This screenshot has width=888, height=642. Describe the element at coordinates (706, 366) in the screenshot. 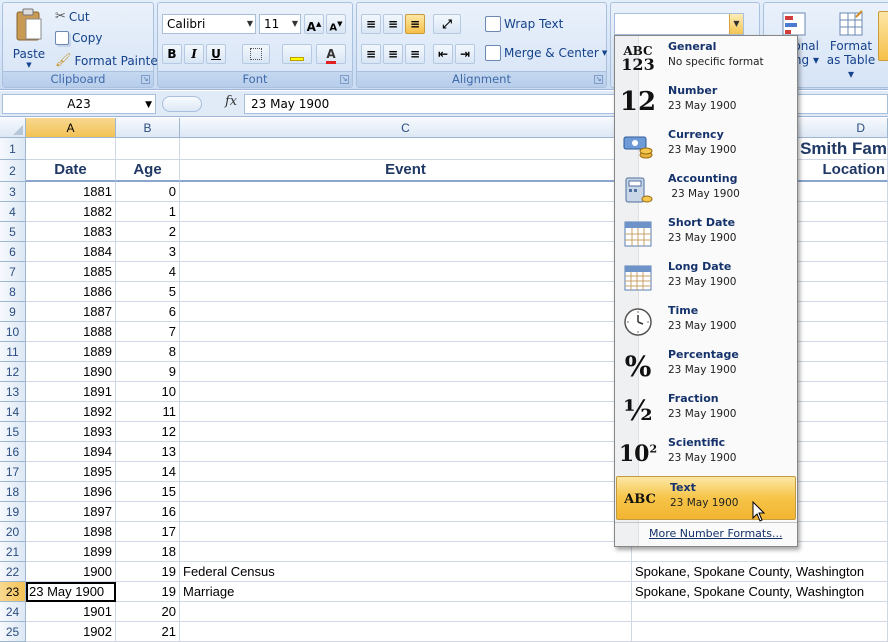

I see `number-format-item-percentage: % Percentage 23 May 1900` at that location.